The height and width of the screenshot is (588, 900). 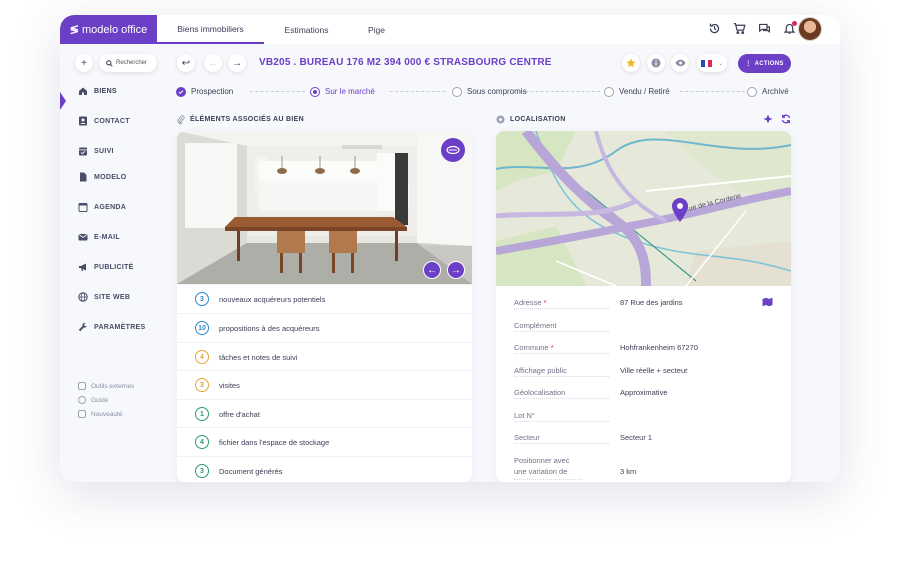 I want to click on sidebar-item-label: MODELO, so click(x=110, y=177).